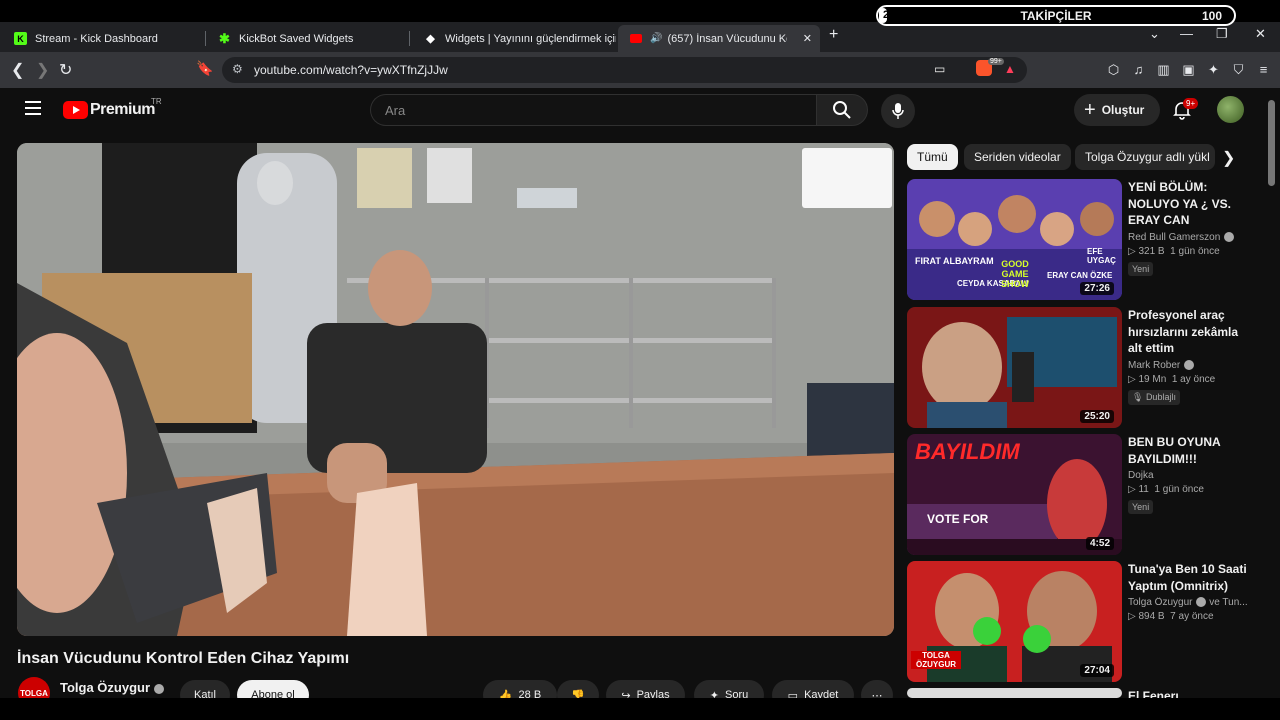 The image size is (1280, 720). What do you see at coordinates (1151, 251) in the screenshot?
I see `view-count: 321 B` at bounding box center [1151, 251].